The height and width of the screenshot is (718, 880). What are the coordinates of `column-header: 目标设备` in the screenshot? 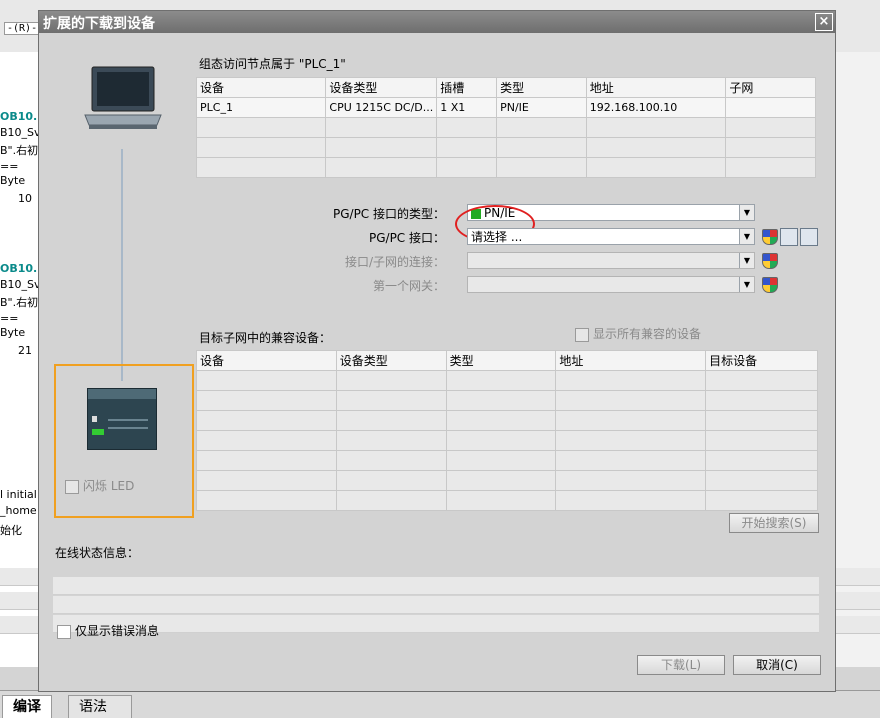 It's located at (761, 360).